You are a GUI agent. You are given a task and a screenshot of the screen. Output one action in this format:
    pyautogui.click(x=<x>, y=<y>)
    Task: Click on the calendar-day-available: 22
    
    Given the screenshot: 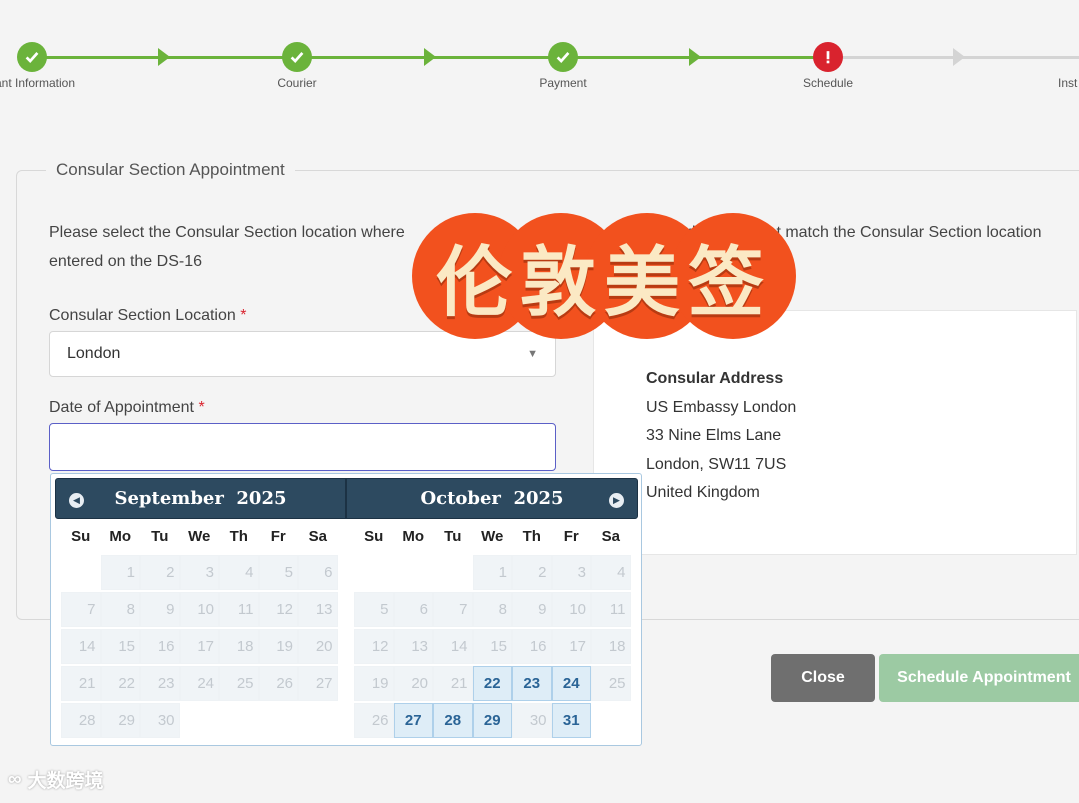 What is the action you would take?
    pyautogui.click(x=492, y=683)
    